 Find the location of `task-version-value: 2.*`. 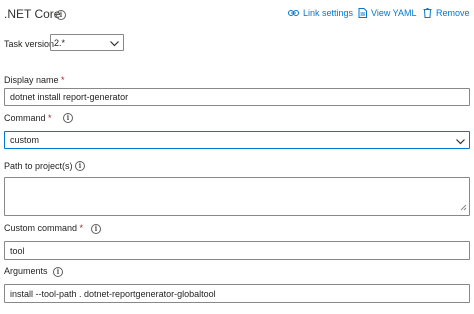

task-version-value: 2.* is located at coordinates (60, 43).